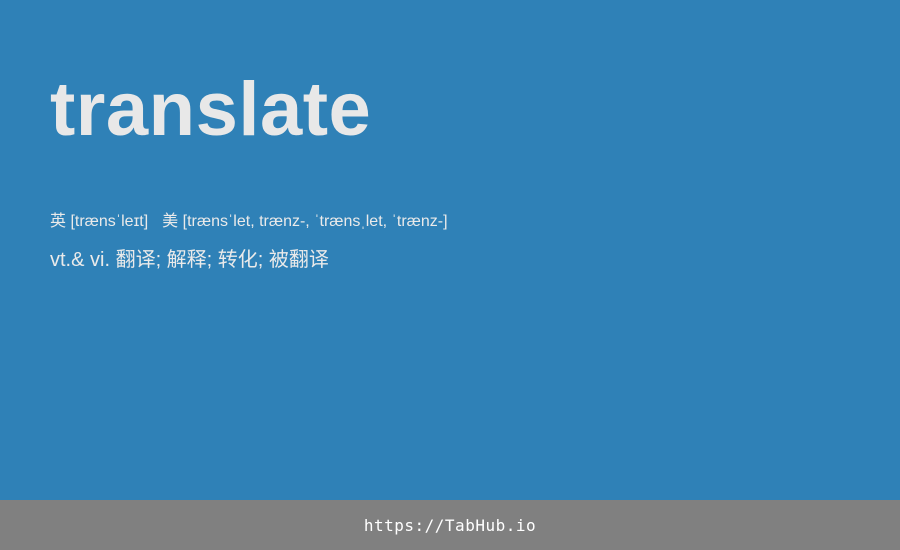 This screenshot has width=900, height=550. I want to click on tabhub-link: https://TabHub.io, so click(450, 525).